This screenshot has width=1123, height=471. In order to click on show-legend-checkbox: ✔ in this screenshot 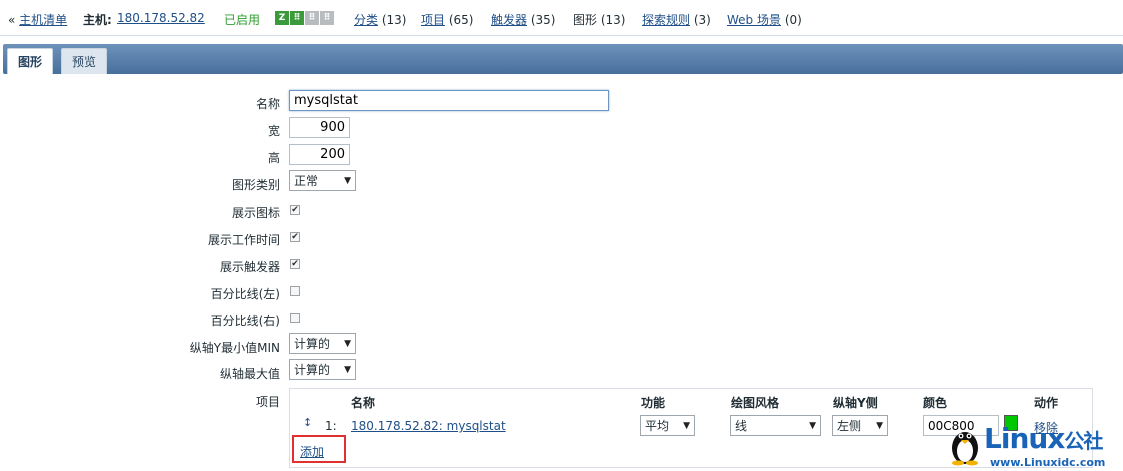, I will do `click(295, 210)`.